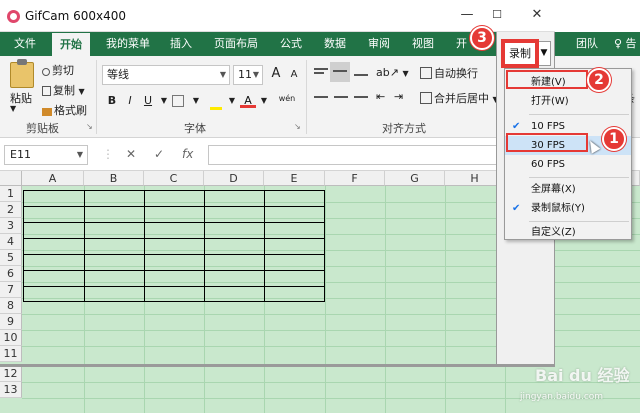 The image size is (640, 413). Describe the element at coordinates (520, 53) in the screenshot. I see `highlight-record` at that location.